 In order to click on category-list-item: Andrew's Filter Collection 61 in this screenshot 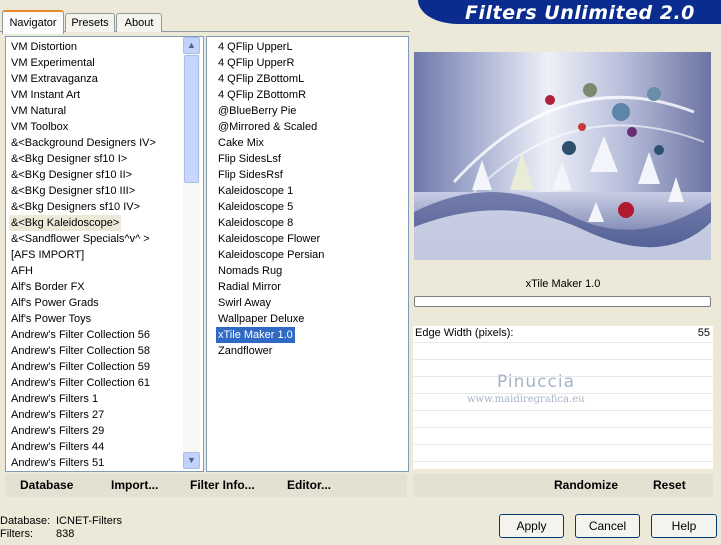, I will do `click(80, 383)`.